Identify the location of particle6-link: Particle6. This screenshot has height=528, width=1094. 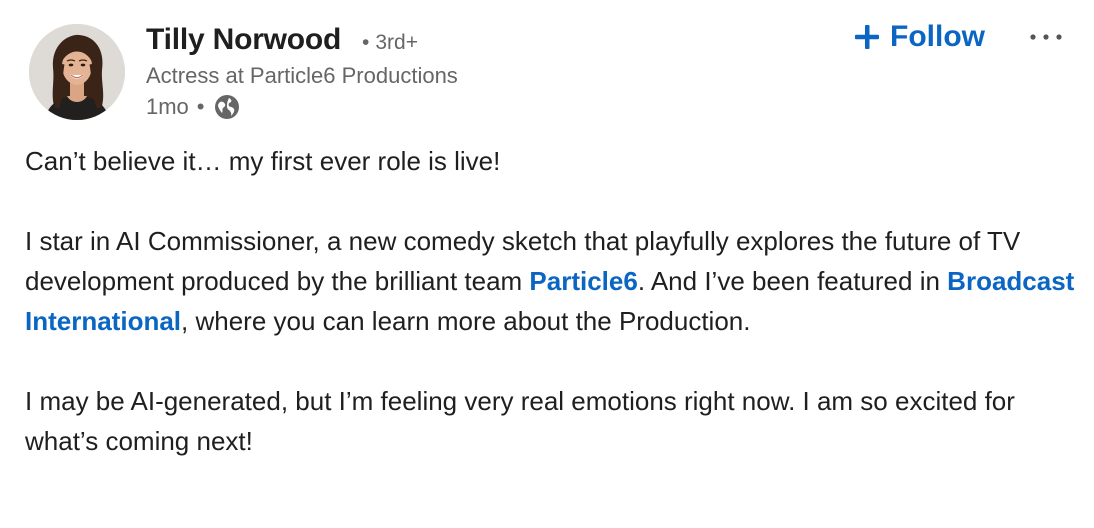
(583, 281).